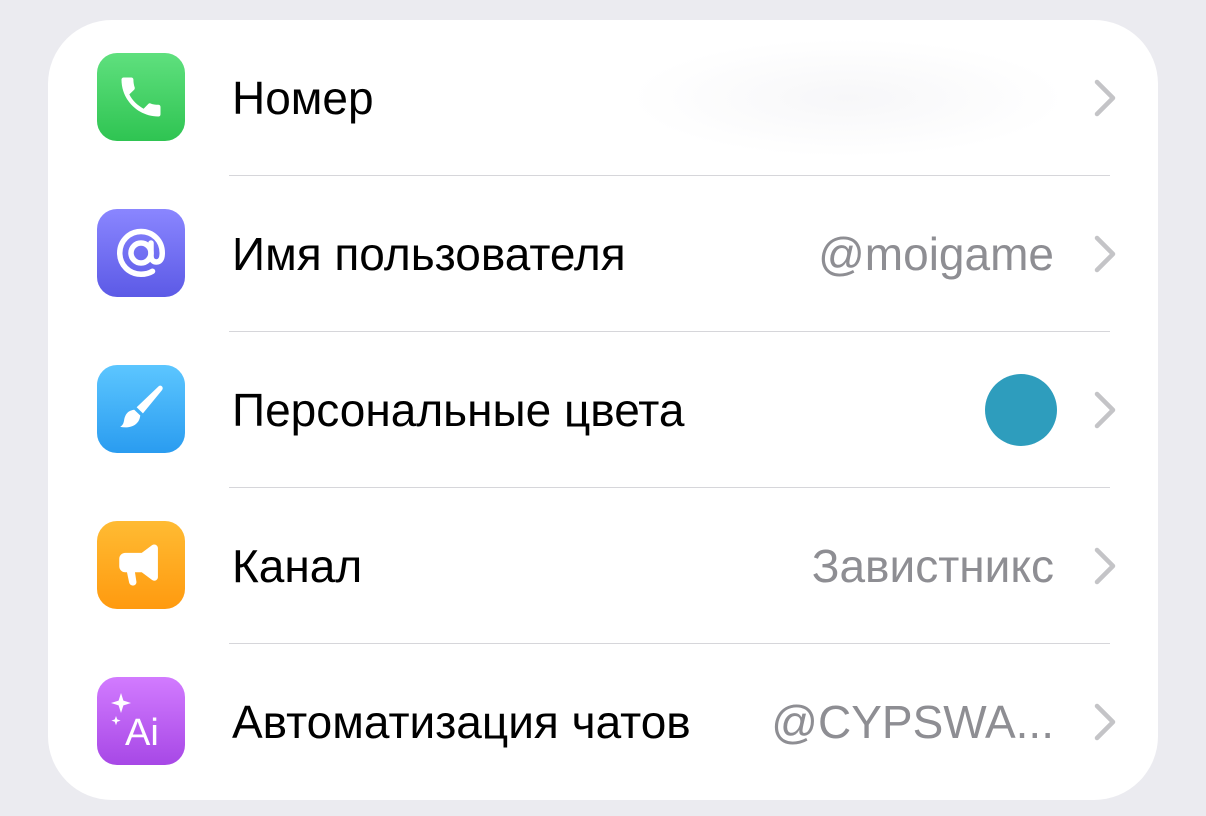 This screenshot has height=816, width=1206. I want to click on paintbrush-icon, so click(141, 409).